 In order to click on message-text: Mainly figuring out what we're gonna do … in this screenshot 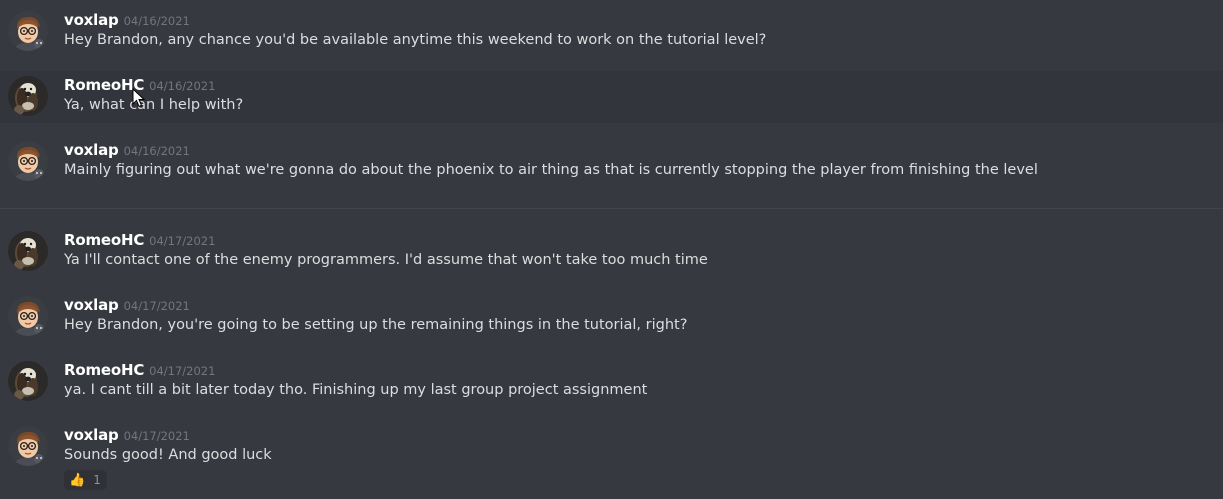, I will do `click(551, 170)`.